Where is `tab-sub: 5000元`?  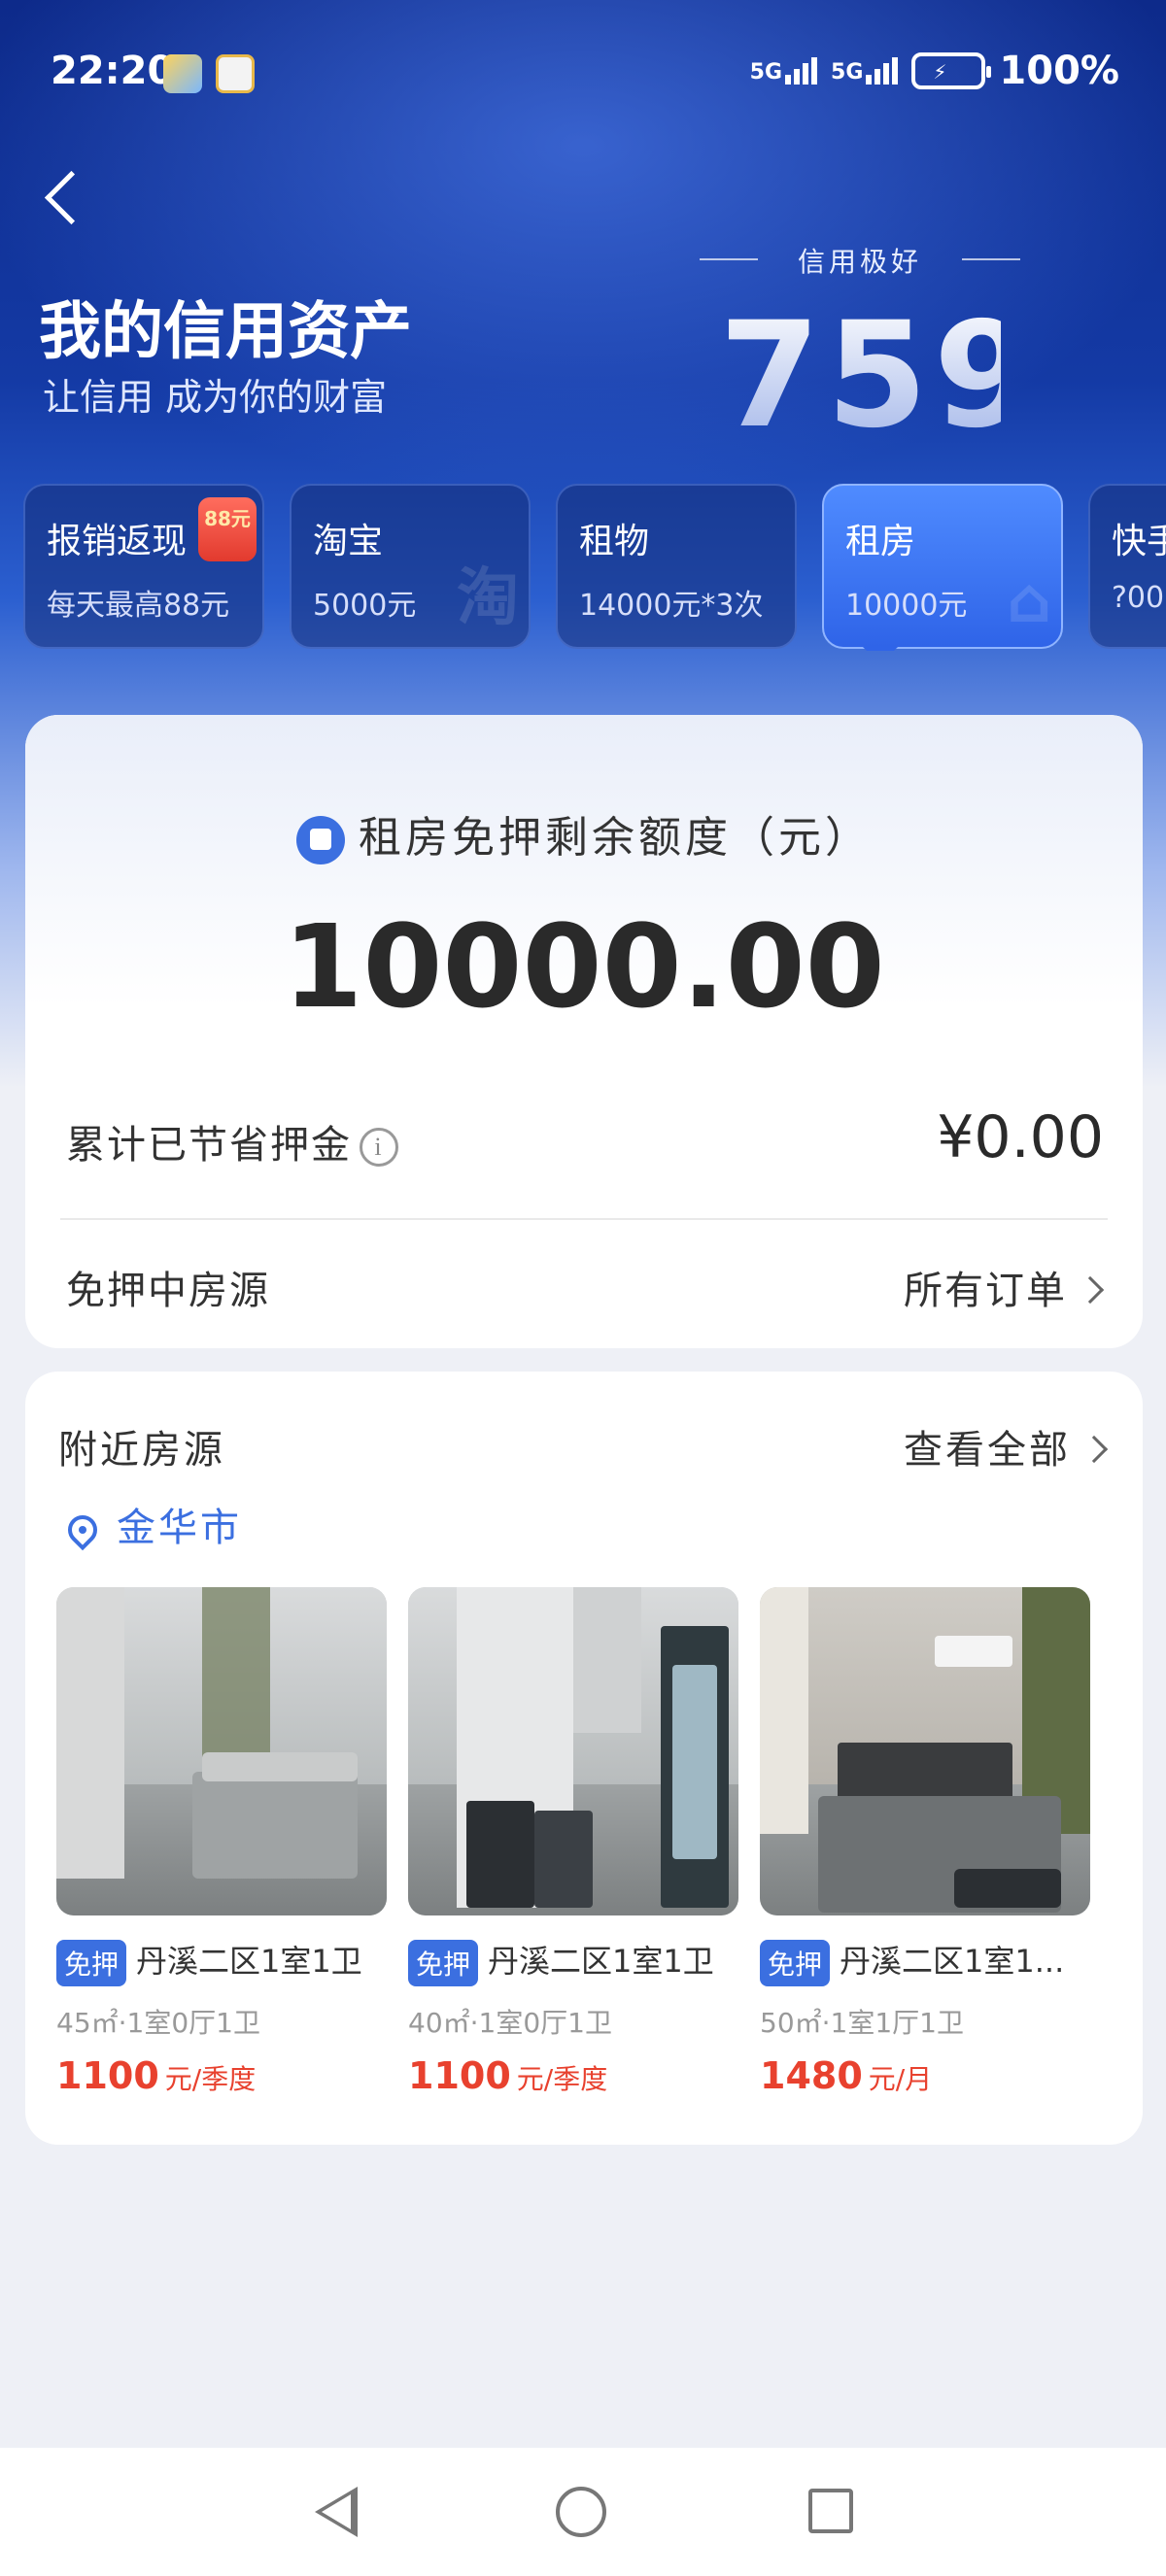 tab-sub: 5000元 is located at coordinates (365, 606).